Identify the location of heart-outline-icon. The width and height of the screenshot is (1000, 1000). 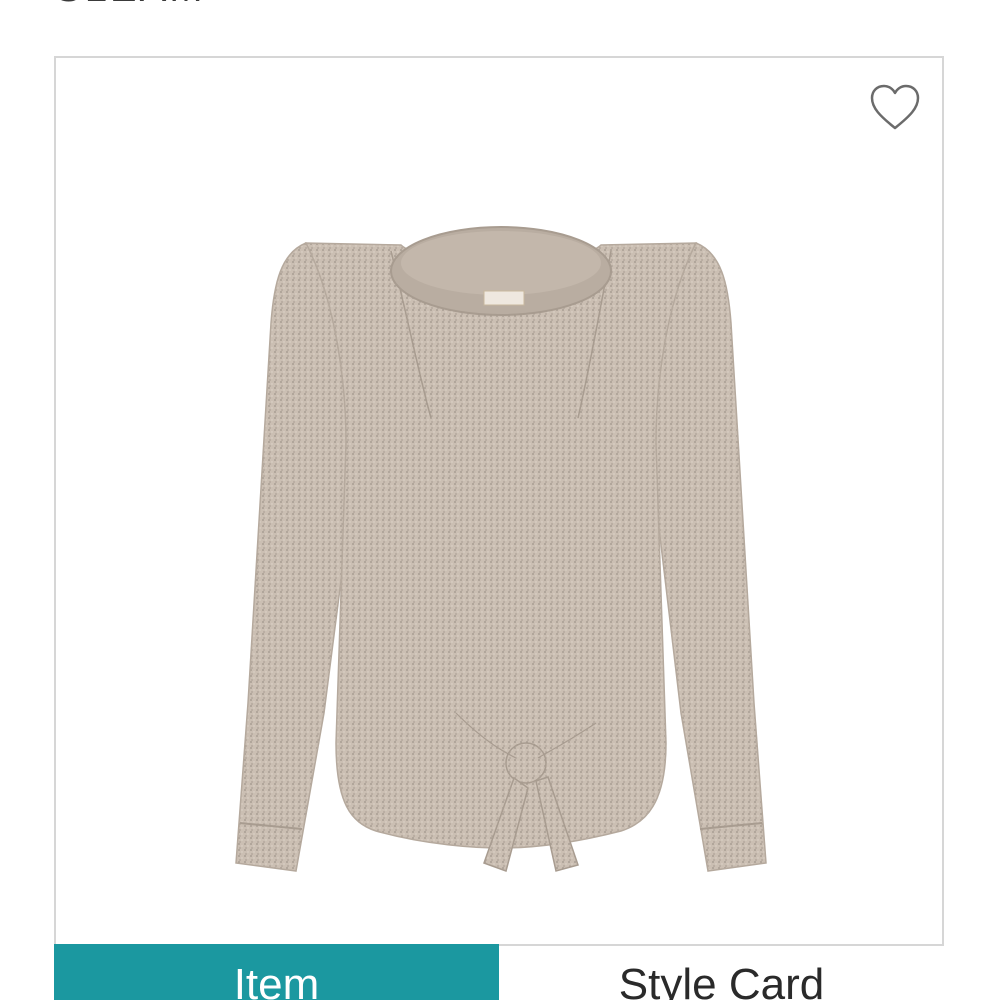
(895, 107).